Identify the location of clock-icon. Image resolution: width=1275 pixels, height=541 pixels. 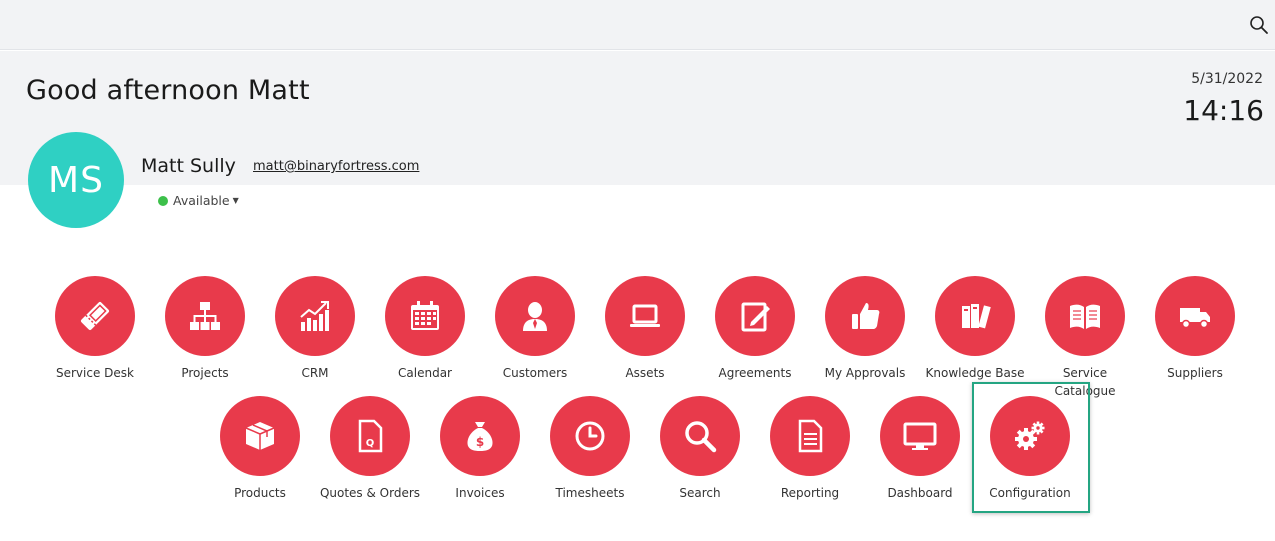
(590, 436).